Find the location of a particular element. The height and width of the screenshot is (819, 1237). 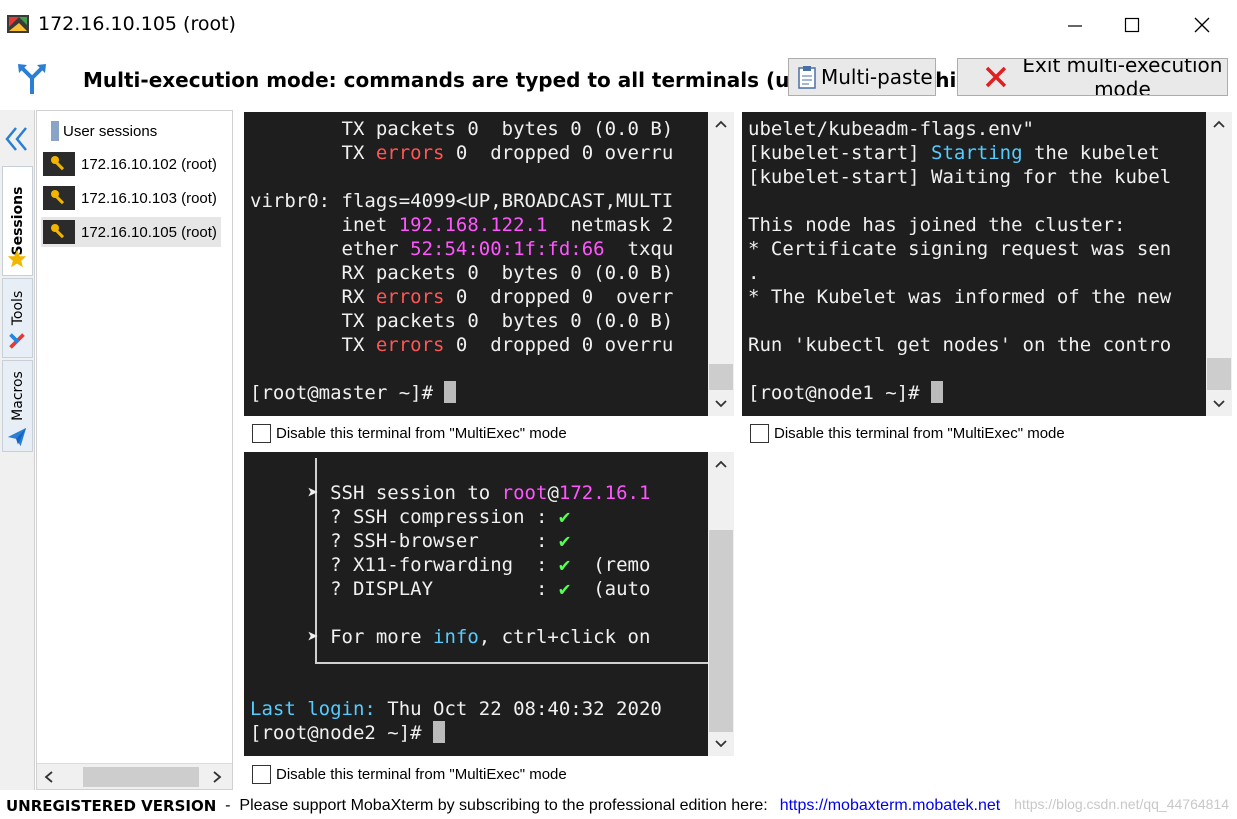

terminal-line: TX packets 0 bytes 0 (0.0 B) is located at coordinates (475, 321).